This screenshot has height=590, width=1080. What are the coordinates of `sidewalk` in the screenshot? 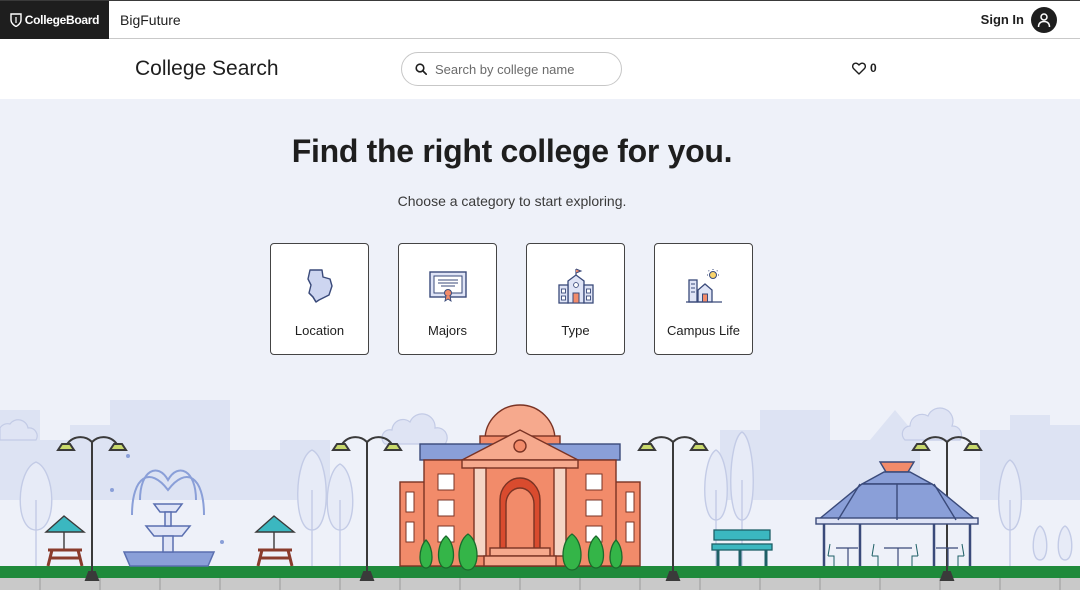 It's located at (540, 584).